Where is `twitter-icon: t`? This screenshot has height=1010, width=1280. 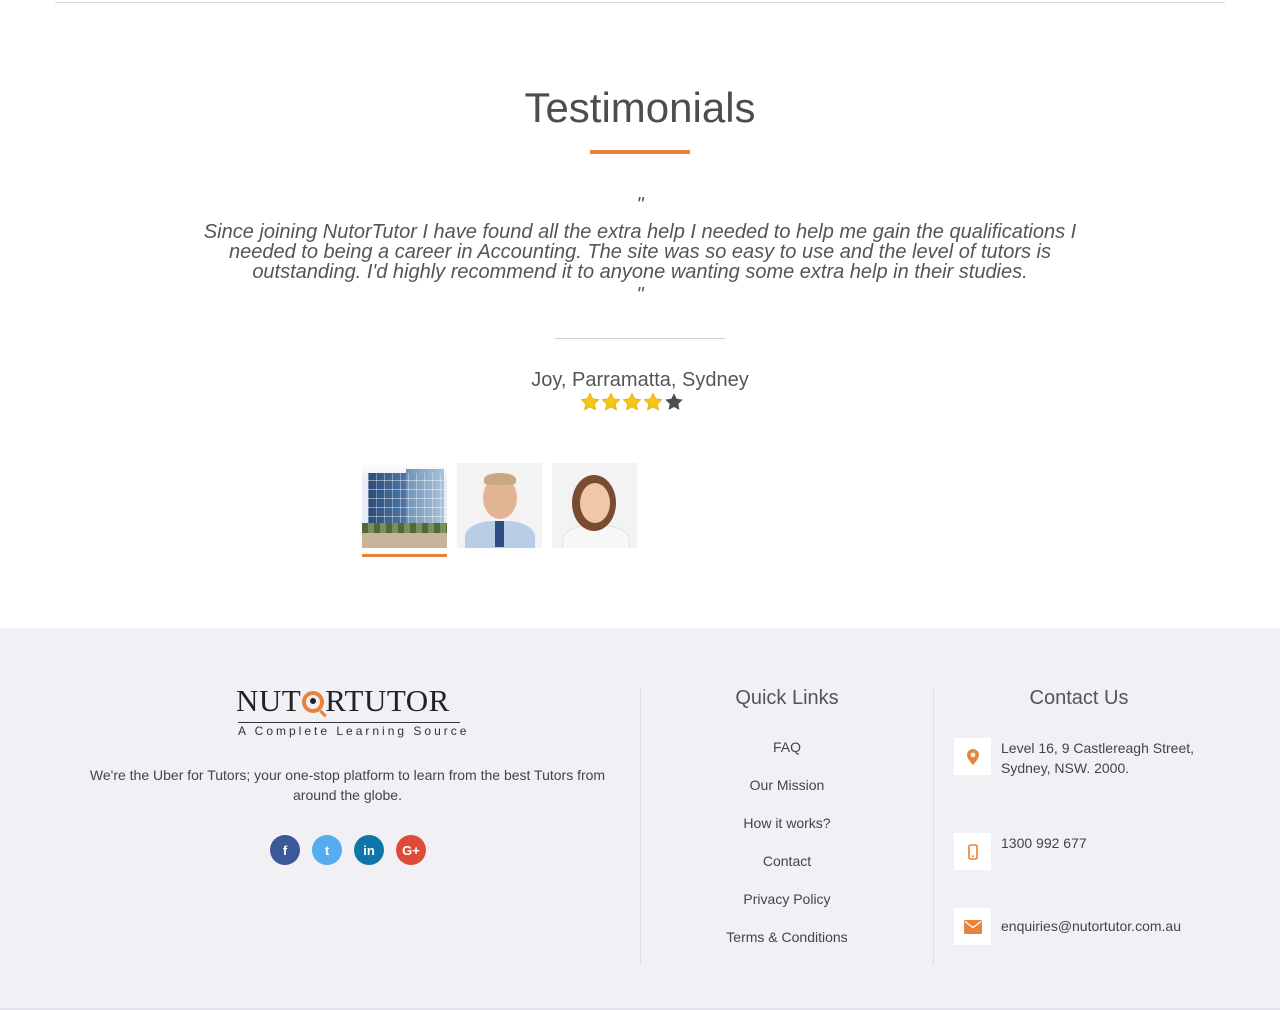 twitter-icon: t is located at coordinates (327, 850).